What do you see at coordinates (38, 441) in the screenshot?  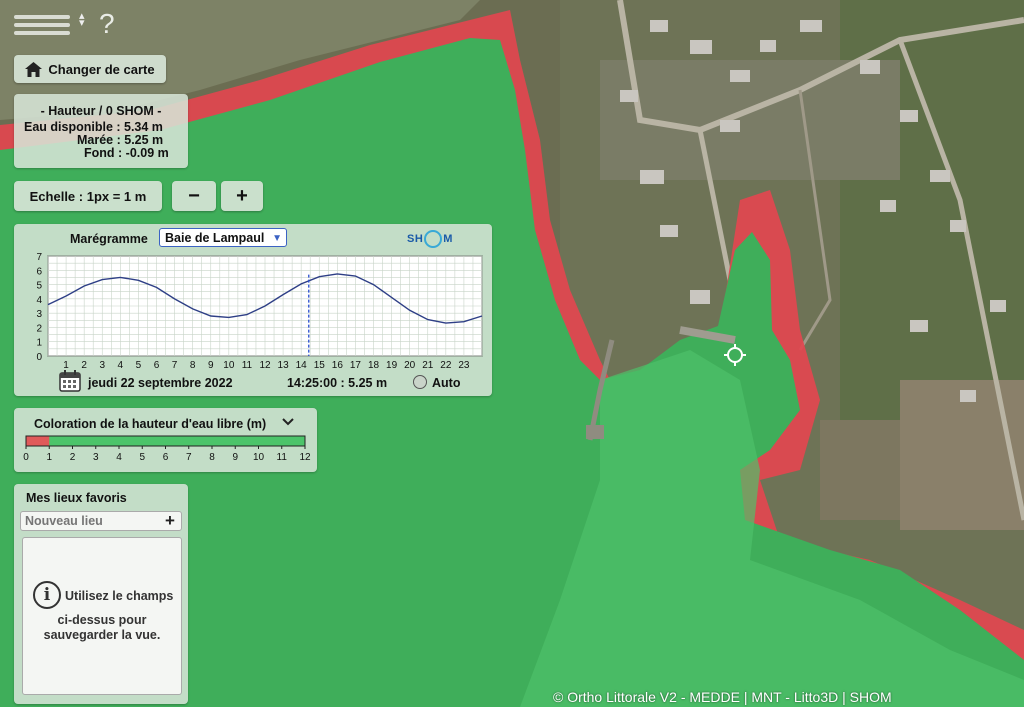 I see `scale-low-segment` at bounding box center [38, 441].